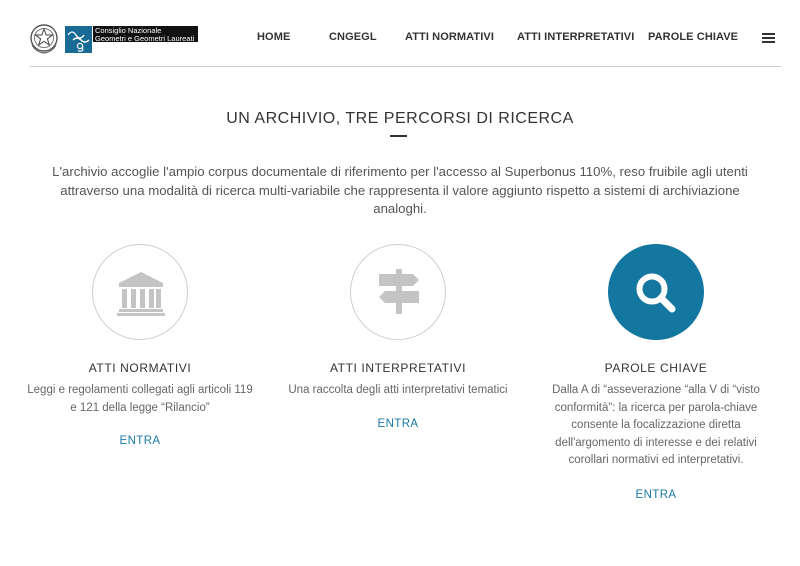 This screenshot has height=566, width=800. I want to click on parole-chiave-title: PAROLE CHIAVE, so click(656, 368).